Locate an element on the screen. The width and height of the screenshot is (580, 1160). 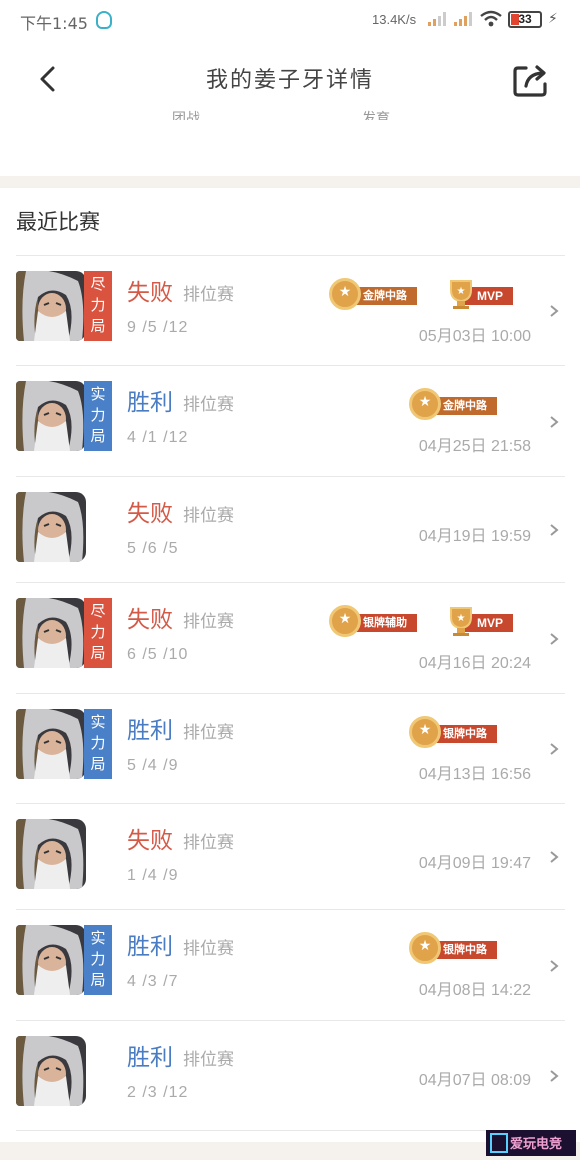
match-row: 失败 排位赛 5 /6 /5 04月19日 19:59 is located at coordinates (290, 530).